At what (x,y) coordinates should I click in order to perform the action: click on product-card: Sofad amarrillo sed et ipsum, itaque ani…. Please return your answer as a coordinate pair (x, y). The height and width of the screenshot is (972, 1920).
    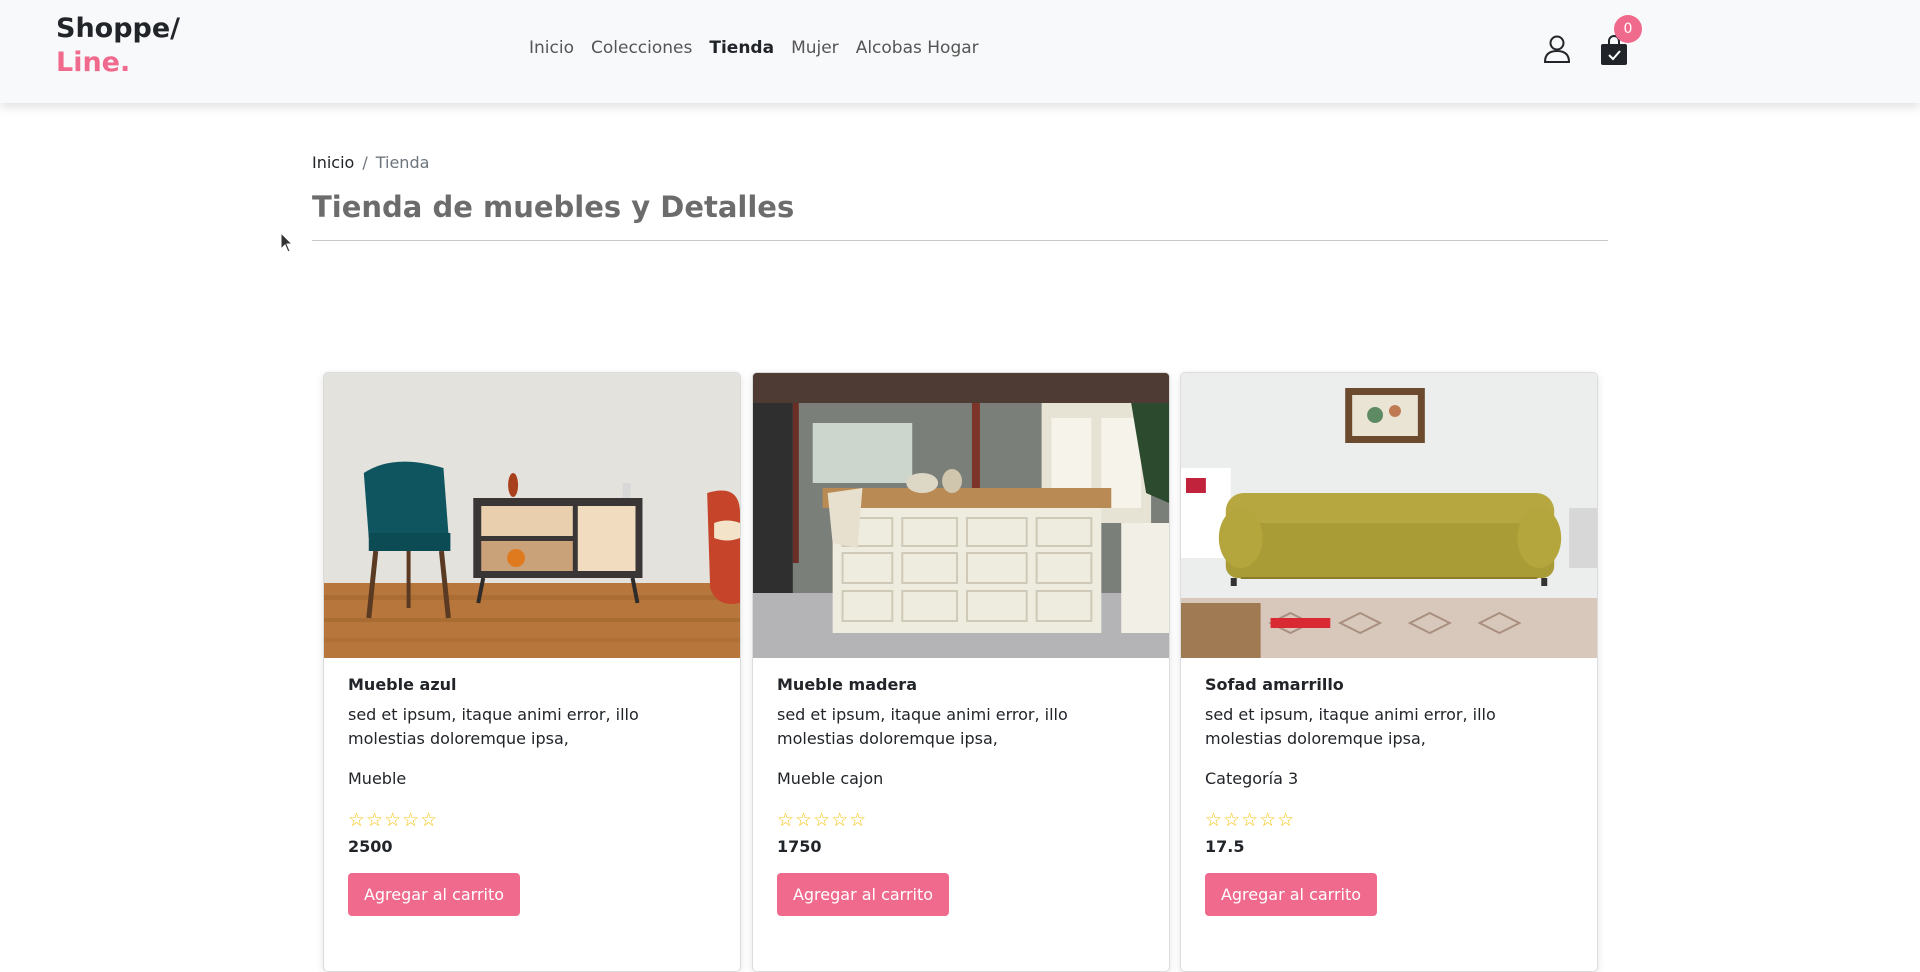
    Looking at the image, I should click on (1389, 672).